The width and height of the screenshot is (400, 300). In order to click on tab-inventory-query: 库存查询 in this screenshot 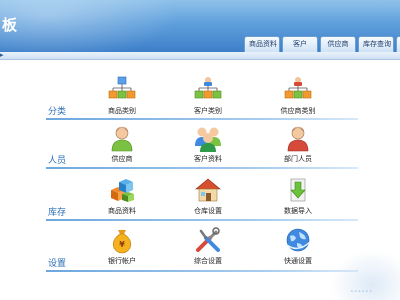, I will do `click(376, 44)`.